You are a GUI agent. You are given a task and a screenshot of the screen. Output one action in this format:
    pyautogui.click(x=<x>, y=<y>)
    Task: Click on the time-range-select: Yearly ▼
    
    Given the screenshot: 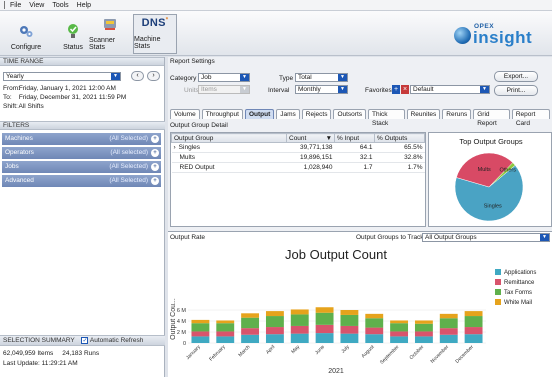 What is the action you would take?
    pyautogui.click(x=62, y=76)
    